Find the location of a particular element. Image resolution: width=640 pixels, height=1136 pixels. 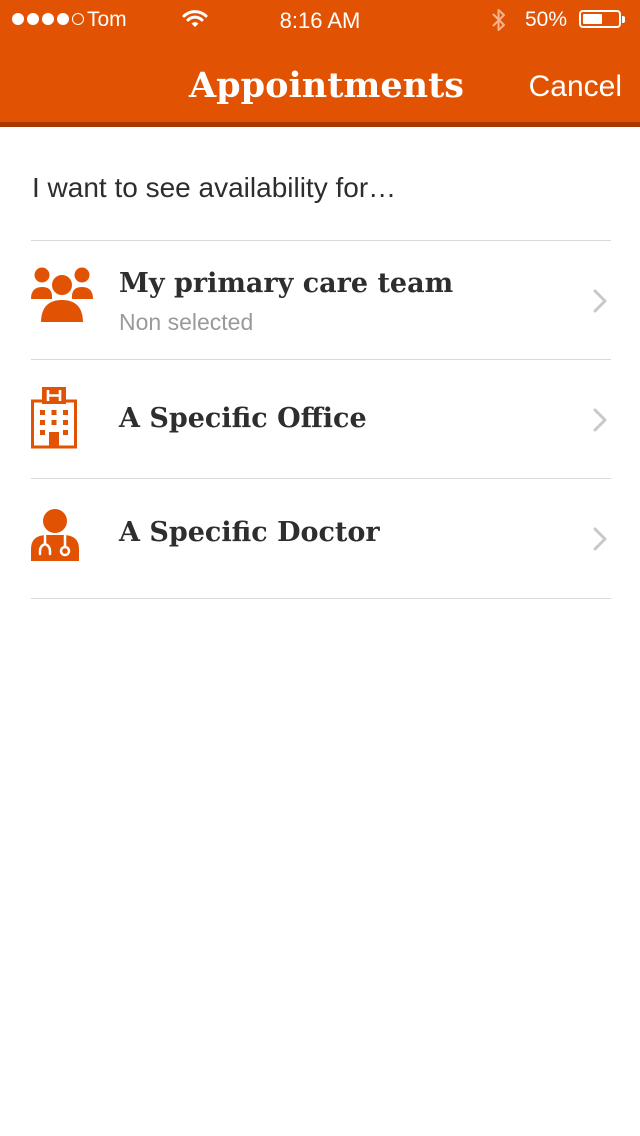

cancel-button: Cancel is located at coordinates (575, 87).